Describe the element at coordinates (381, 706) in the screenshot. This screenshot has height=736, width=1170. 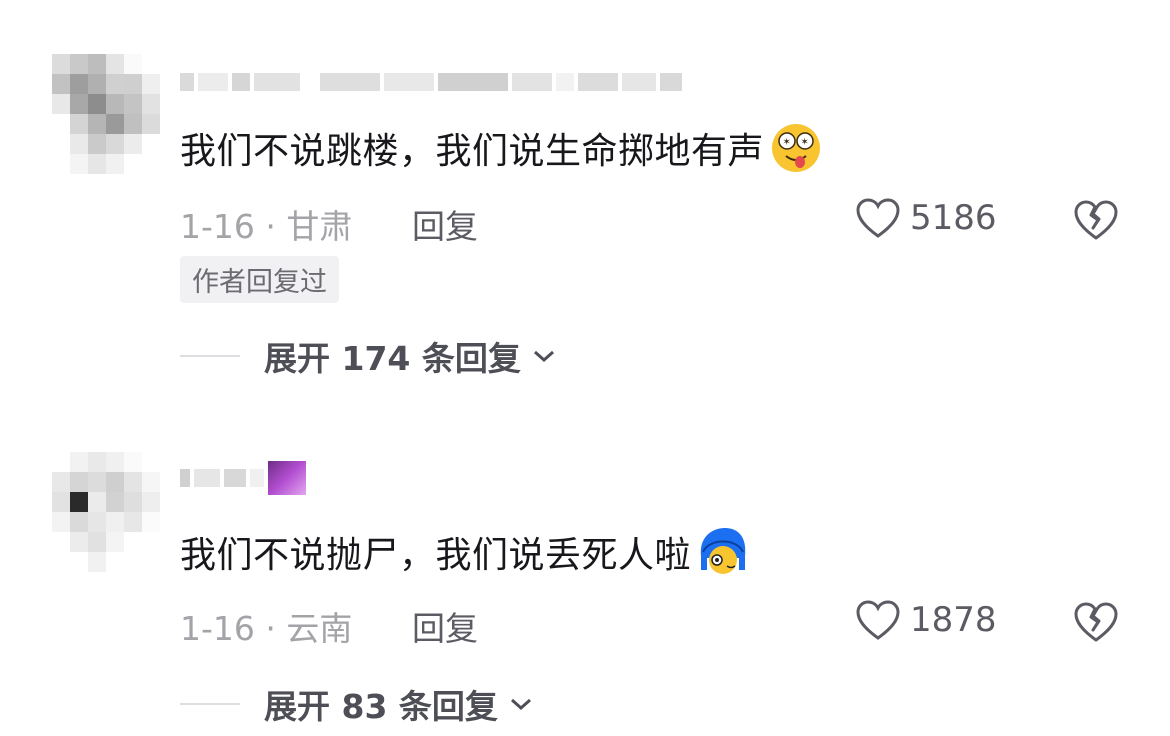
I see `expand-replies-label: 展开 83 条回复` at that location.